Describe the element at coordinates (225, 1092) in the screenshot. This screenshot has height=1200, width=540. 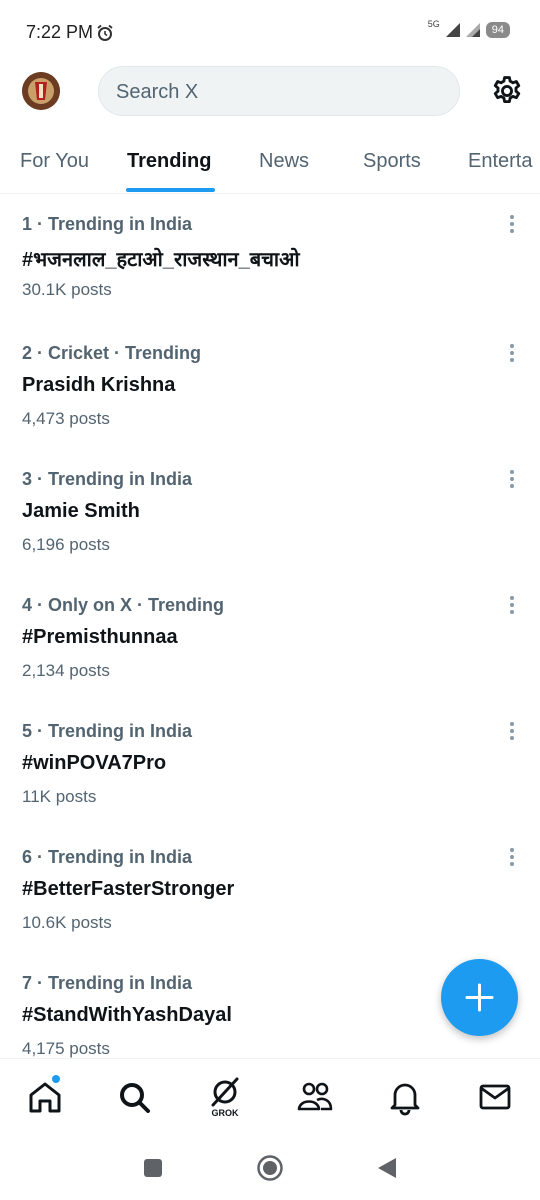
I see `grok-icon` at that location.